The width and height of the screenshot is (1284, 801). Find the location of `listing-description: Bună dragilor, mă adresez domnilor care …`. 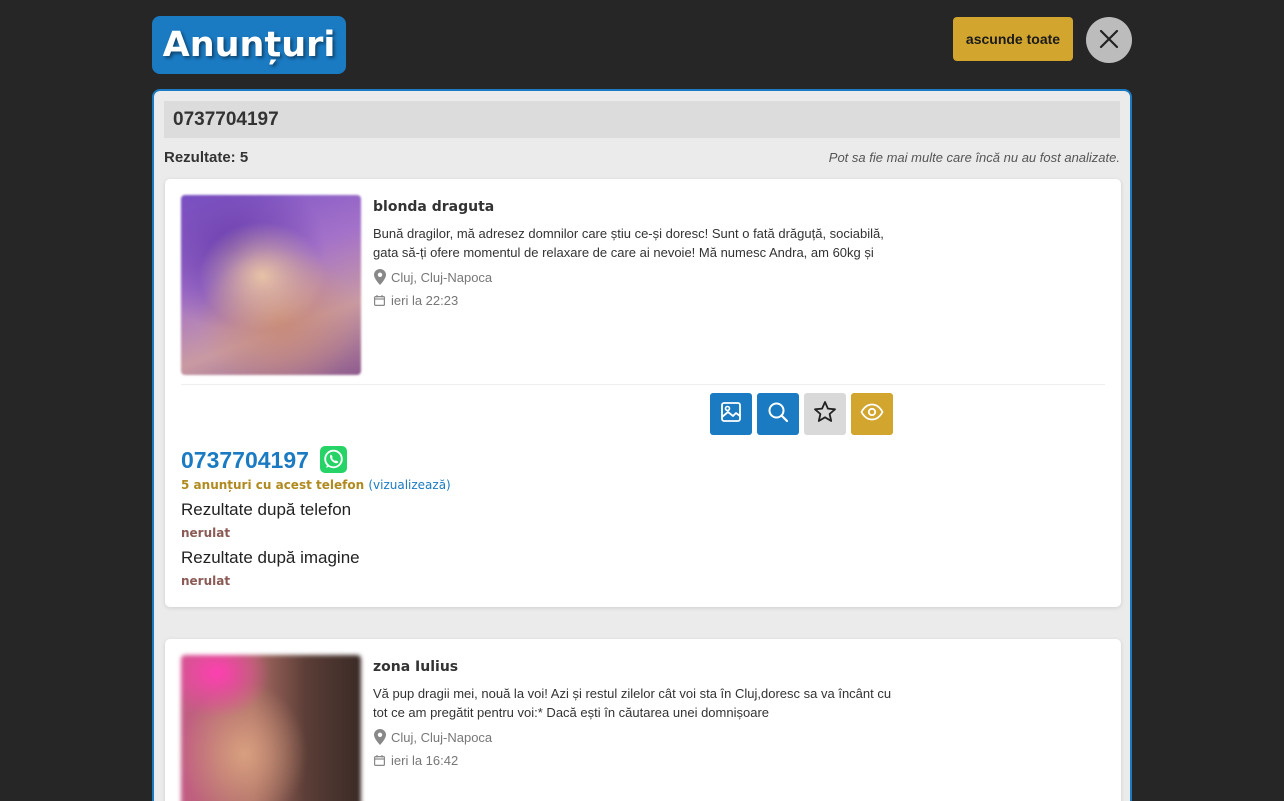

listing-description: Bună dragilor, mă adresez domnilor care … is located at coordinates (628, 243).